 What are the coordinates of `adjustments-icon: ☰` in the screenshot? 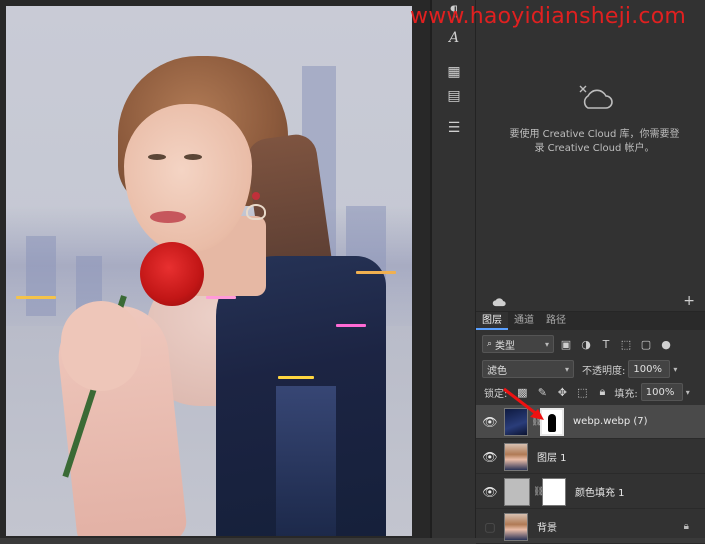 It's located at (454, 128).